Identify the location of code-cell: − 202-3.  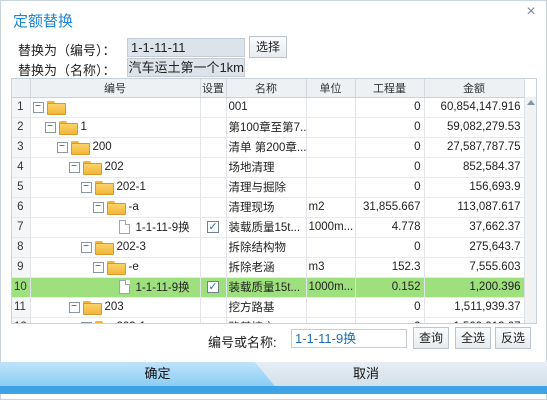
(115, 247).